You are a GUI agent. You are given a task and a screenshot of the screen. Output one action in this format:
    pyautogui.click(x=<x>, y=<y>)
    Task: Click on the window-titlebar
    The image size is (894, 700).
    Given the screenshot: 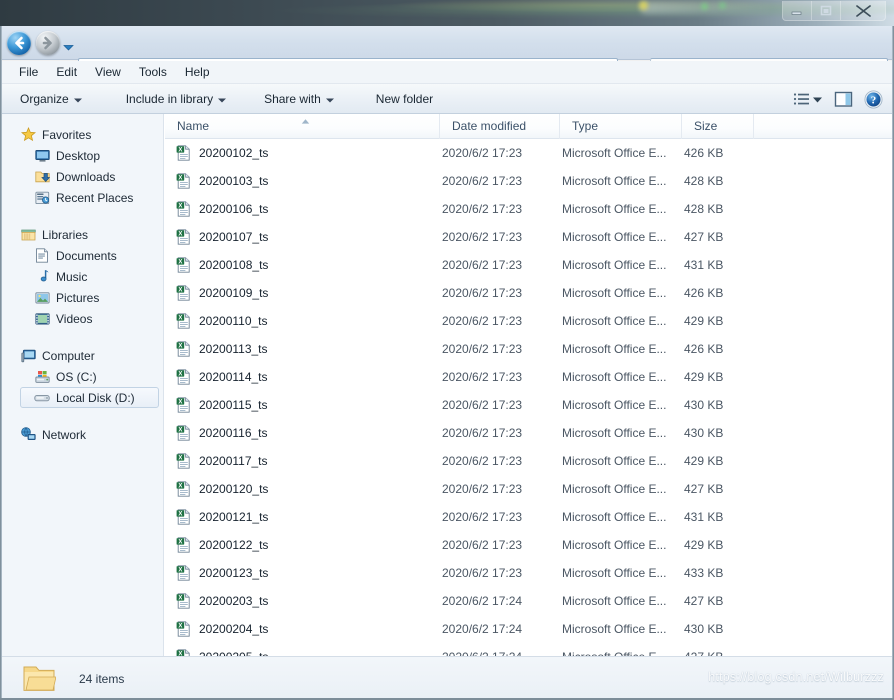 What is the action you would take?
    pyautogui.click(x=447, y=13)
    